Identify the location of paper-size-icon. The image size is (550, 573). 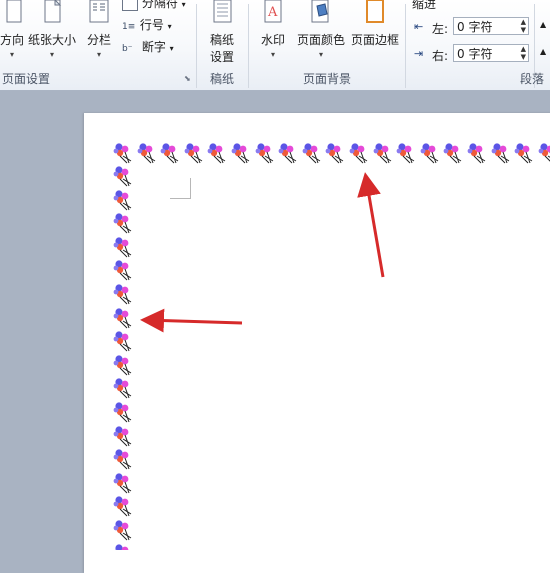
(53, 11).